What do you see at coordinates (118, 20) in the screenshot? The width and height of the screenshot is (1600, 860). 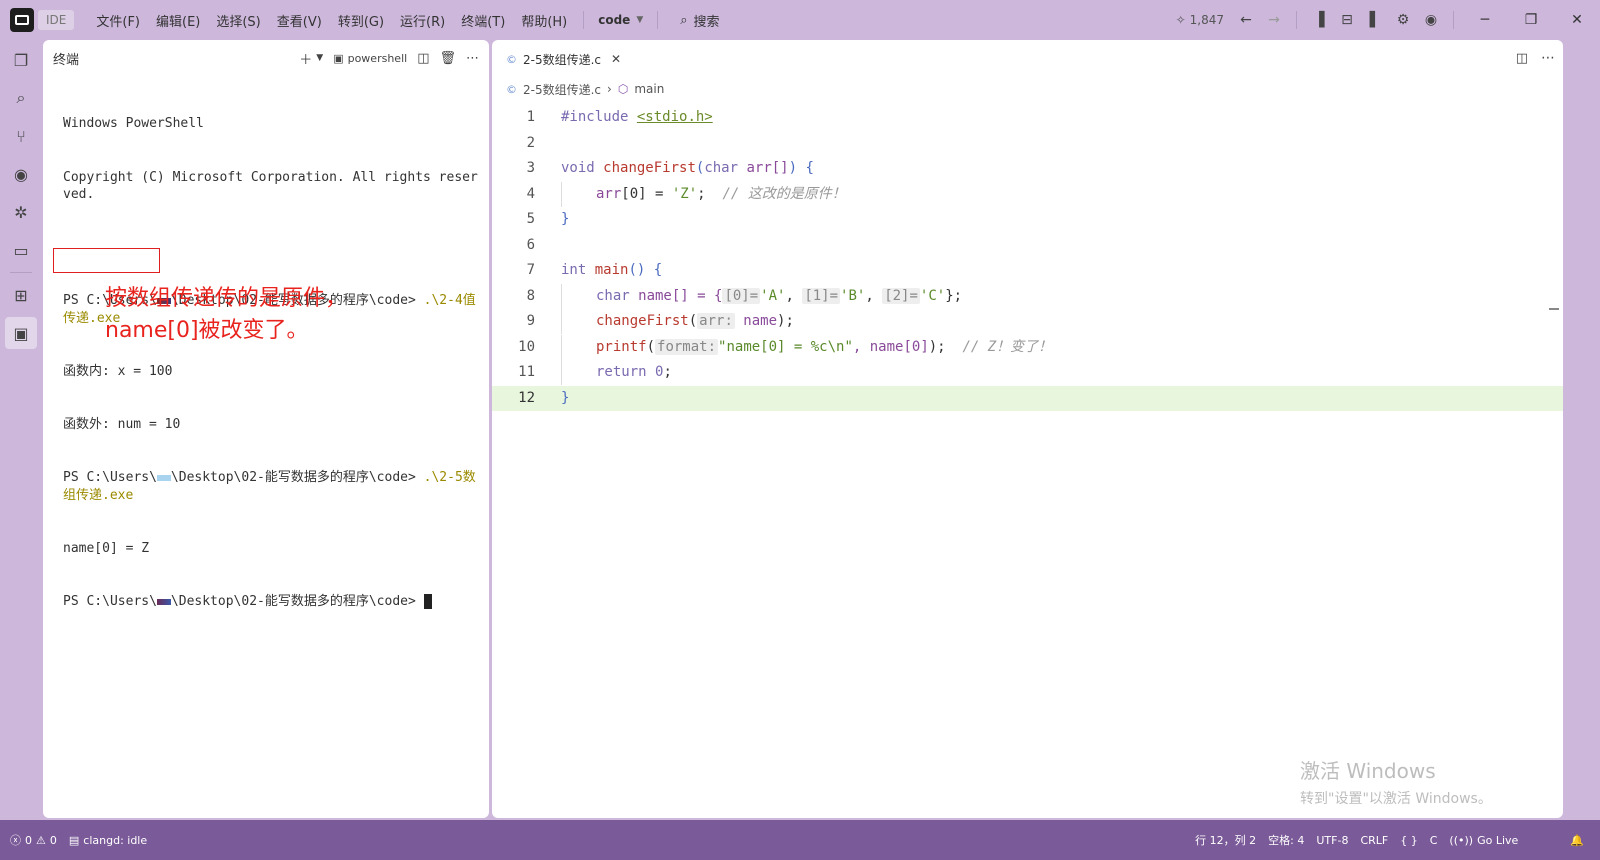 I see `menu-file: 文件(F)` at bounding box center [118, 20].